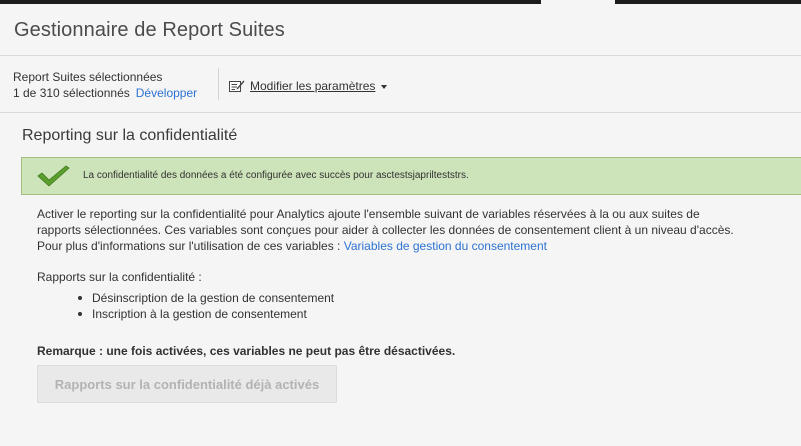 The image size is (801, 446). What do you see at coordinates (400, 2) in the screenshot?
I see `top-bar` at bounding box center [400, 2].